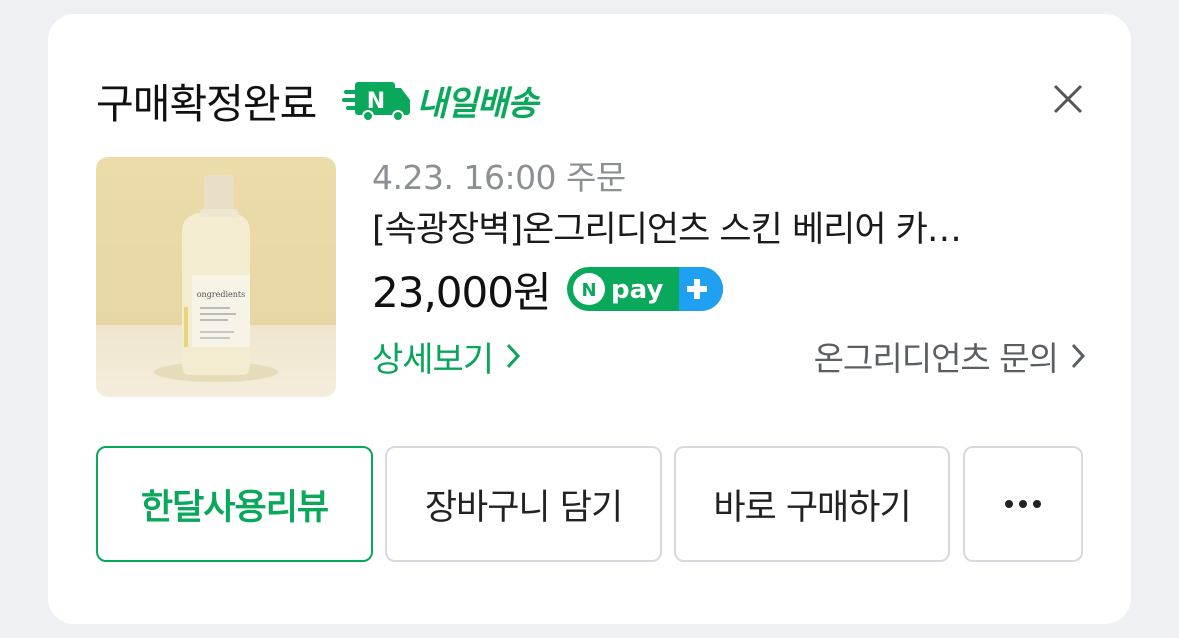  Describe the element at coordinates (936, 358) in the screenshot. I see `seller-inquiry-label: 온그리디언츠 문의` at that location.